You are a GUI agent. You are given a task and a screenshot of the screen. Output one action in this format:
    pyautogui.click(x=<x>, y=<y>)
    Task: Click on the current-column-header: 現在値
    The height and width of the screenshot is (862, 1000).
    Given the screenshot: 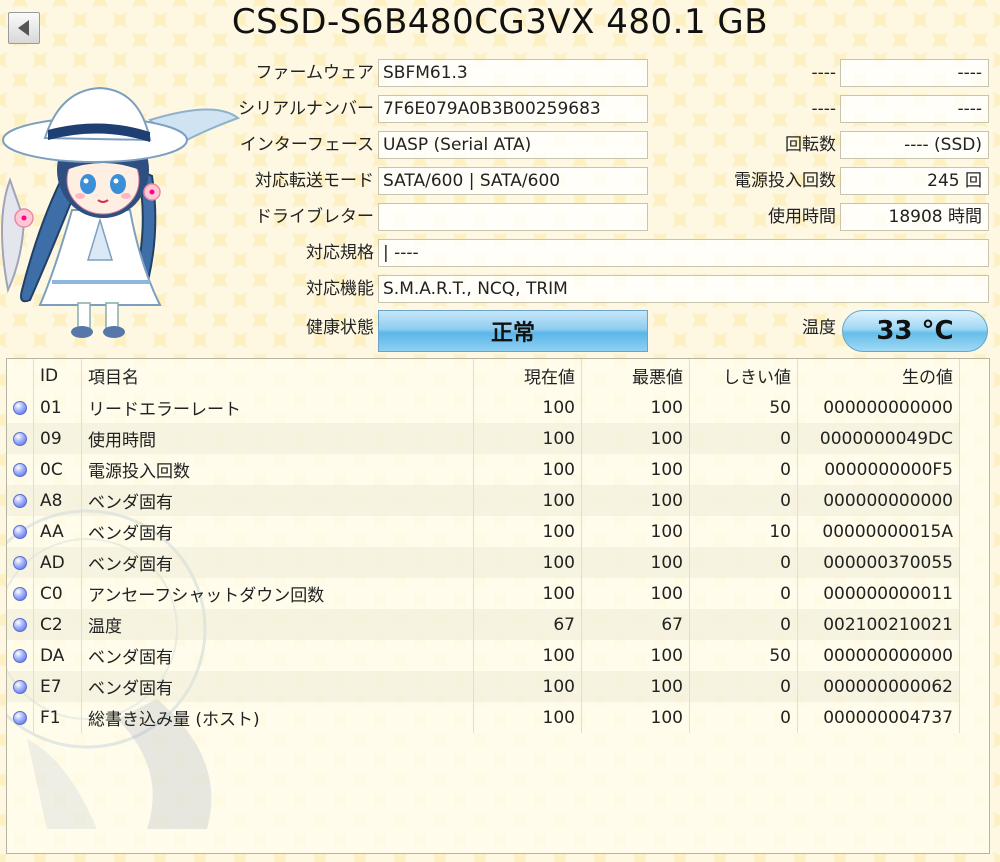 What is the action you would take?
    pyautogui.click(x=527, y=375)
    